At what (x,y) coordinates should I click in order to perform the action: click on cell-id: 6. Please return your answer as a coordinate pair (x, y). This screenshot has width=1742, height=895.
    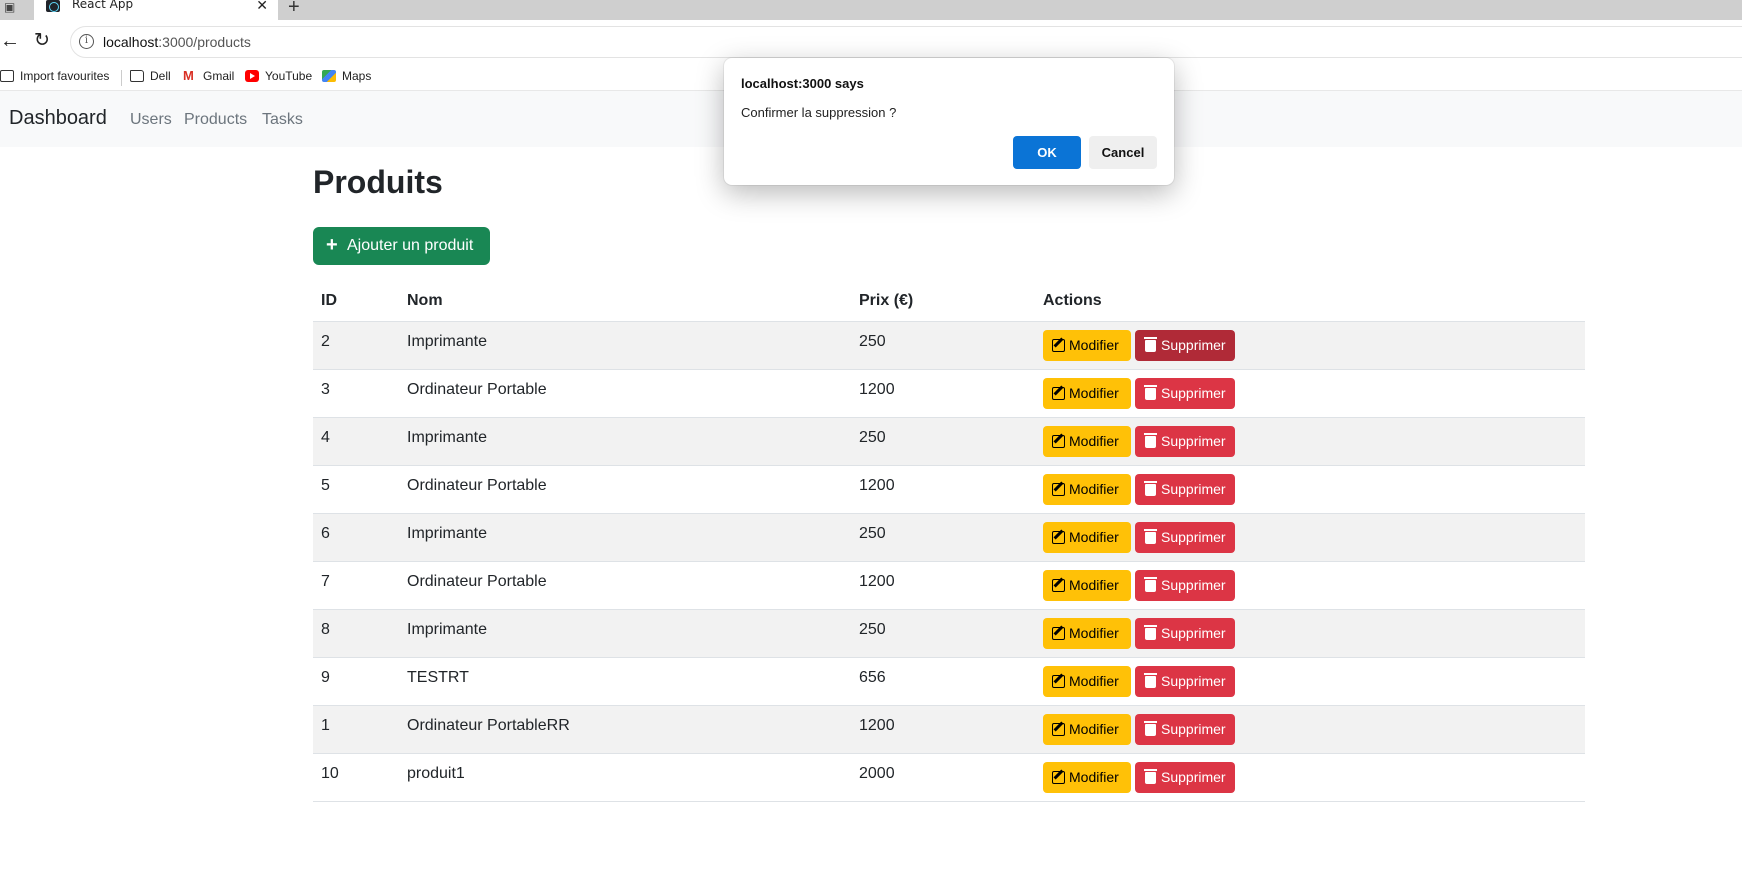
    Looking at the image, I should click on (356, 537).